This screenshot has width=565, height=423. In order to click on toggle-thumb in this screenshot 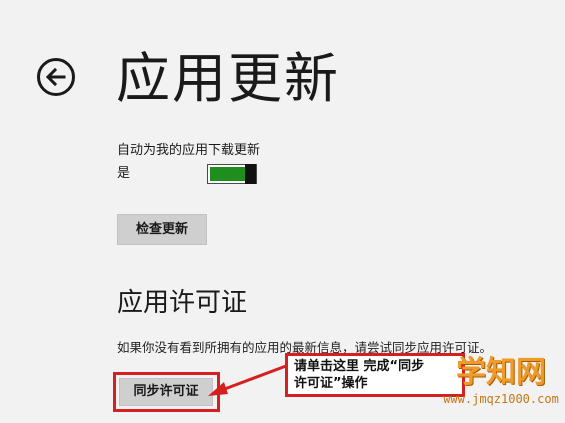, I will do `click(250, 174)`.